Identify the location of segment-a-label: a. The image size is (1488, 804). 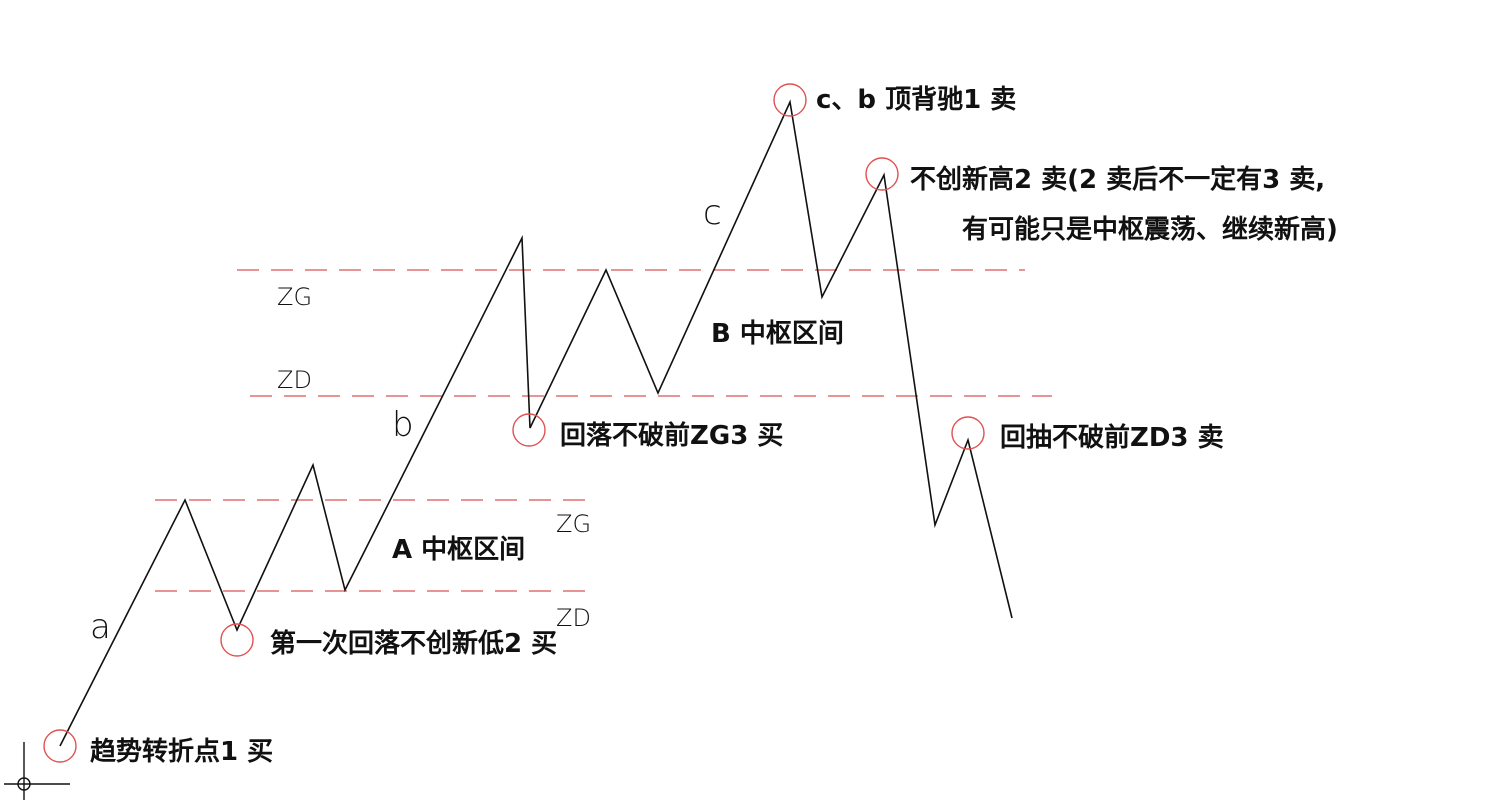
(100, 627).